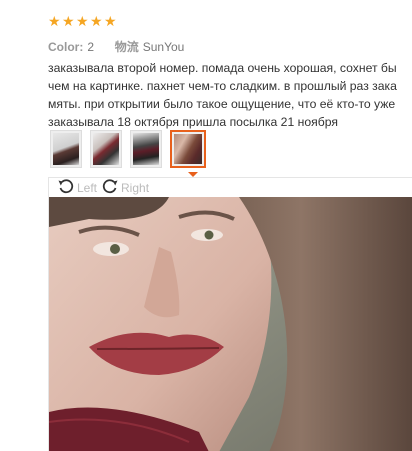 Image resolution: width=412 pixels, height=451 pixels. What do you see at coordinates (66, 187) in the screenshot?
I see `rotate-left-icon` at bounding box center [66, 187].